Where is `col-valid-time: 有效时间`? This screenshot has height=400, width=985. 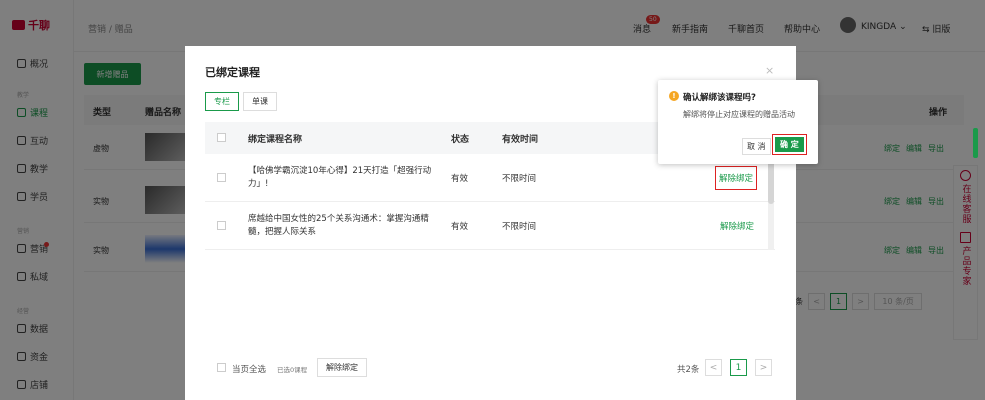 col-valid-time: 有效时间 is located at coordinates (520, 140).